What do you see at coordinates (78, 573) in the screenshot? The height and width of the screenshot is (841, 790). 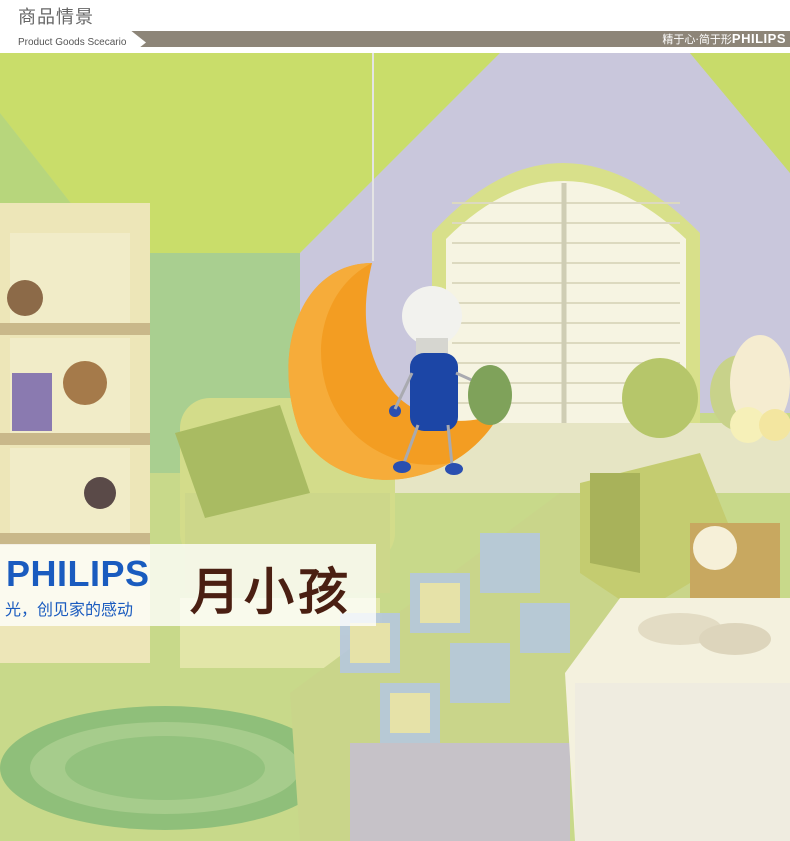 I see `philips-logo: PHILIPS` at bounding box center [78, 573].